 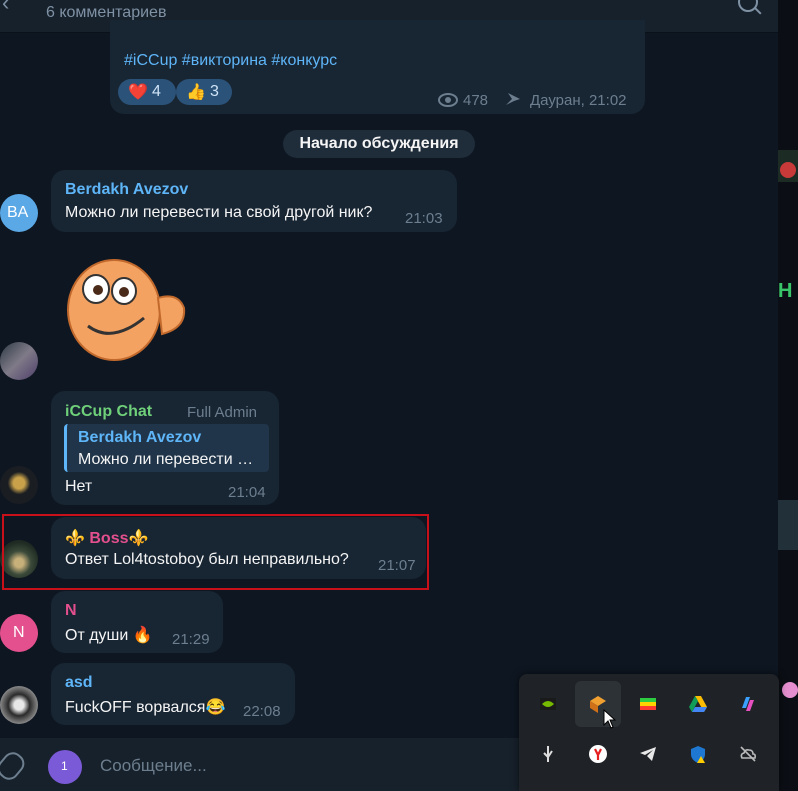 What do you see at coordinates (230, 61) in the screenshot?
I see `post-hashtags: #iCCup #викторина #конкурс` at bounding box center [230, 61].